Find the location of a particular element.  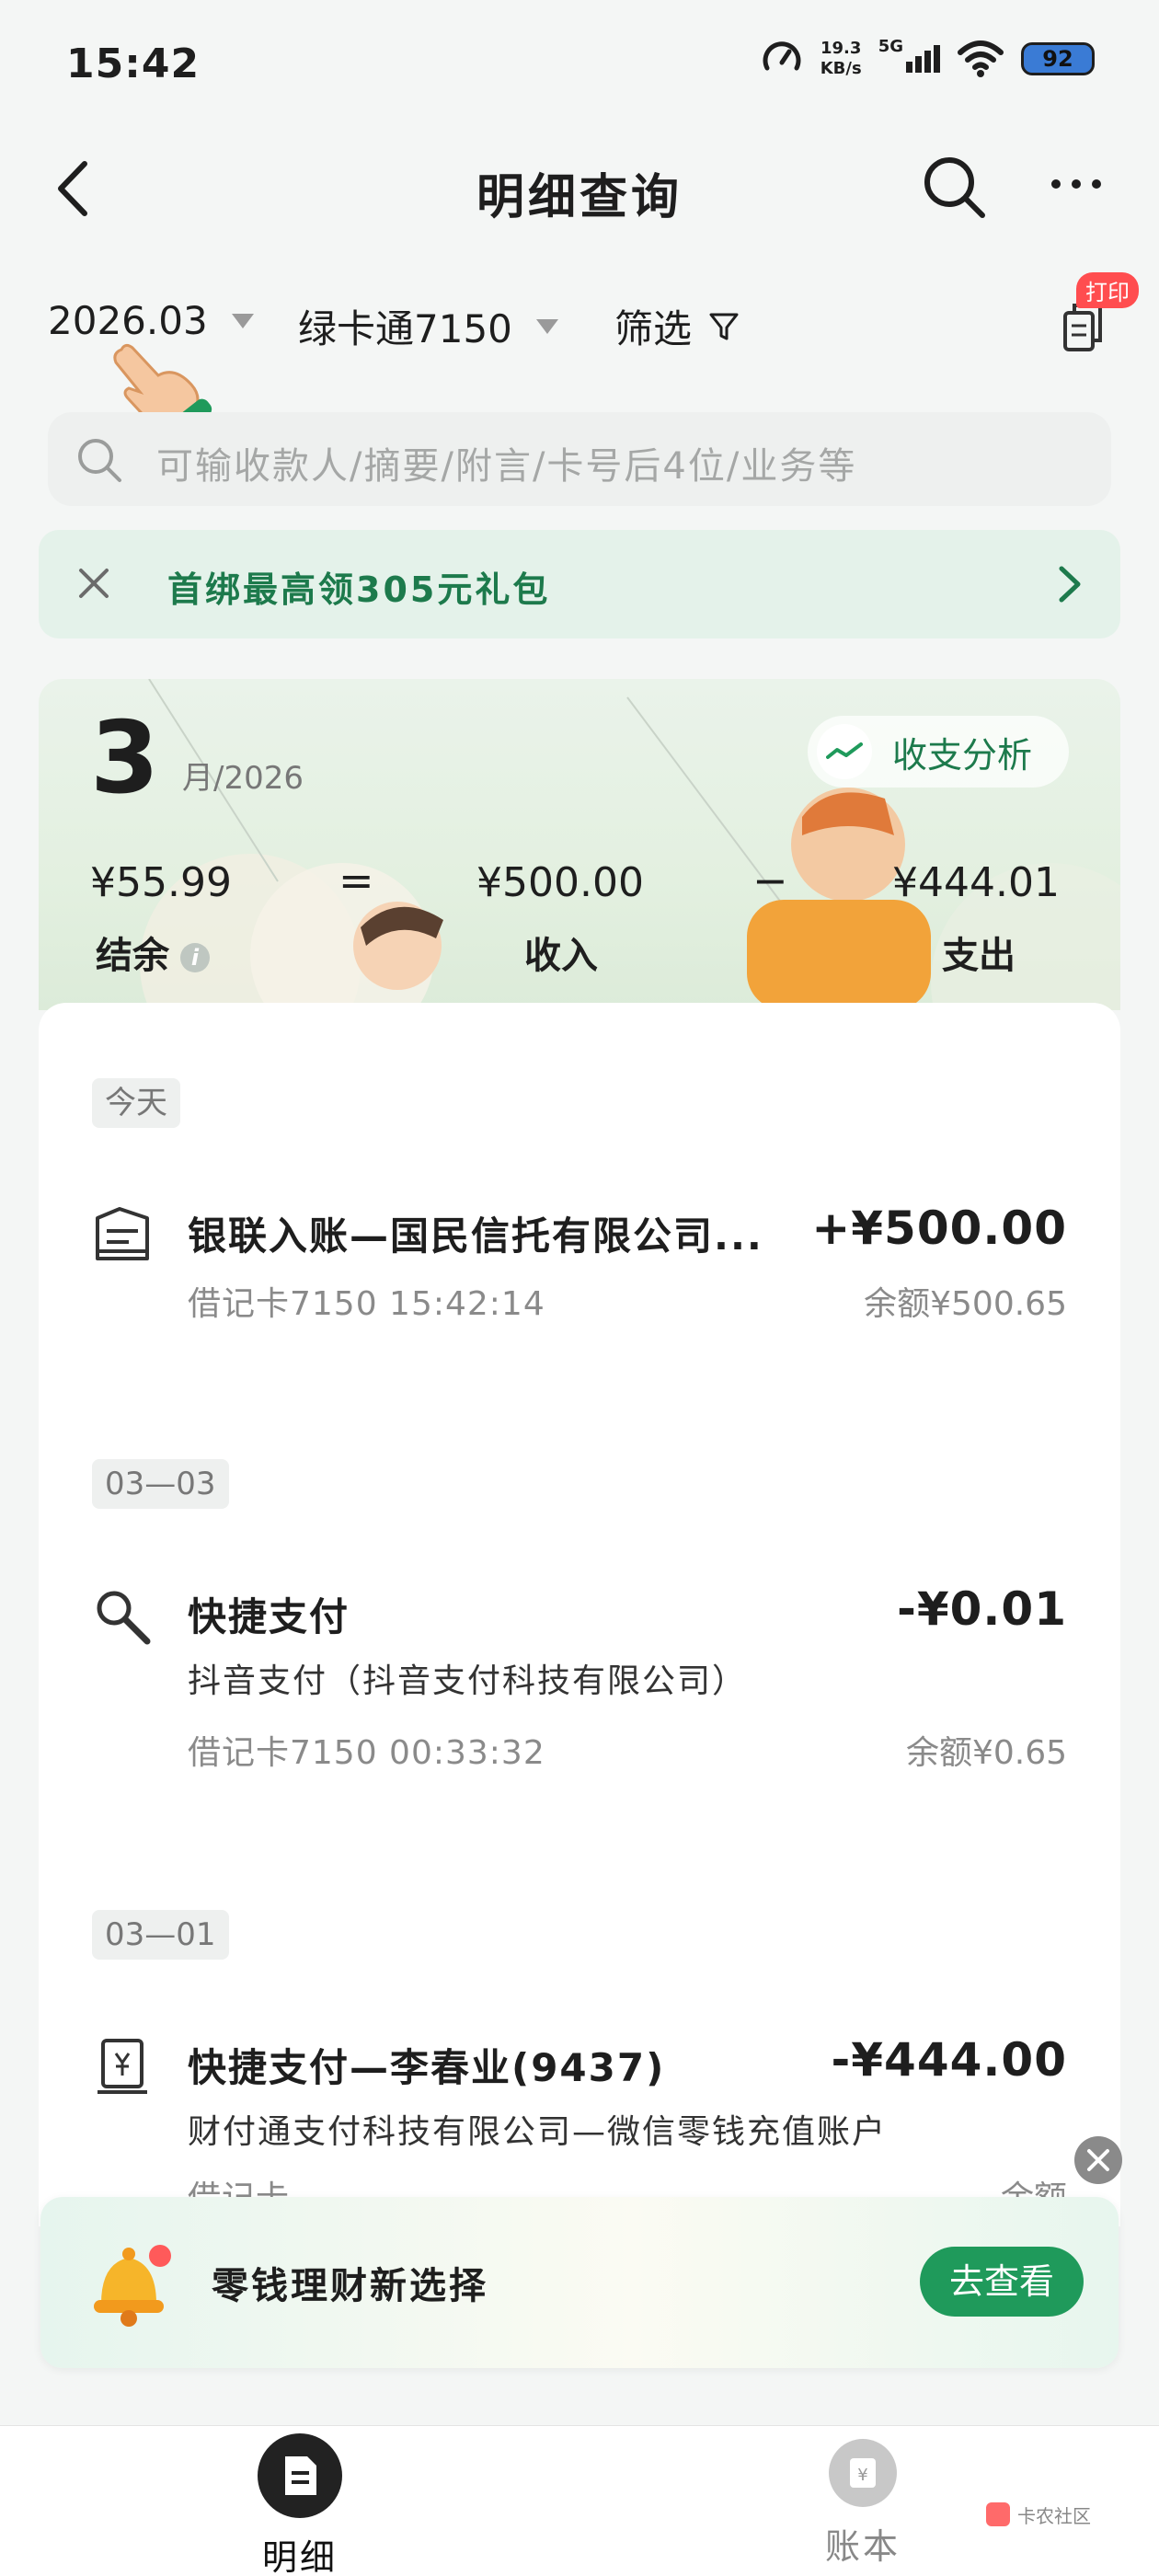

month-selector: 2026.03 is located at coordinates (151, 320).